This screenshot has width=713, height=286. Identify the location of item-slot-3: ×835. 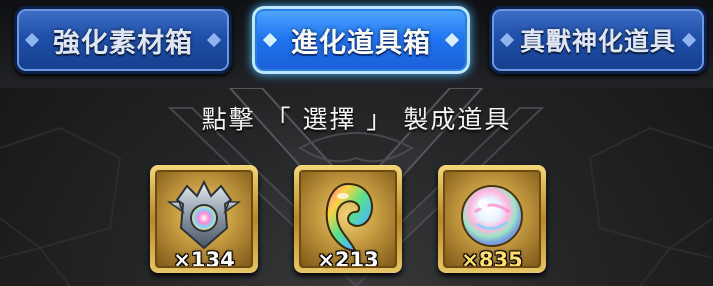
(492, 219).